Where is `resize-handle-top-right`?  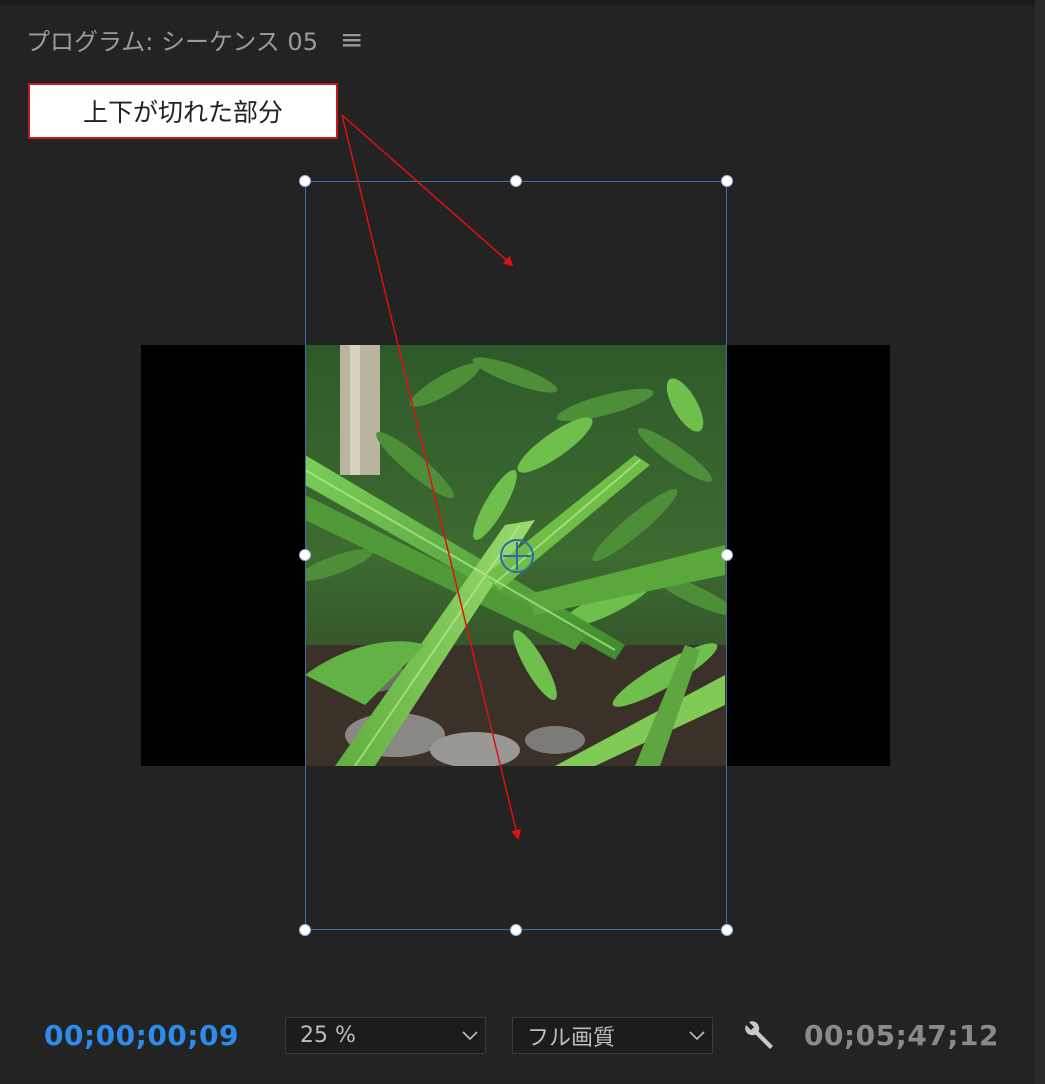
resize-handle-top-right is located at coordinates (727, 181).